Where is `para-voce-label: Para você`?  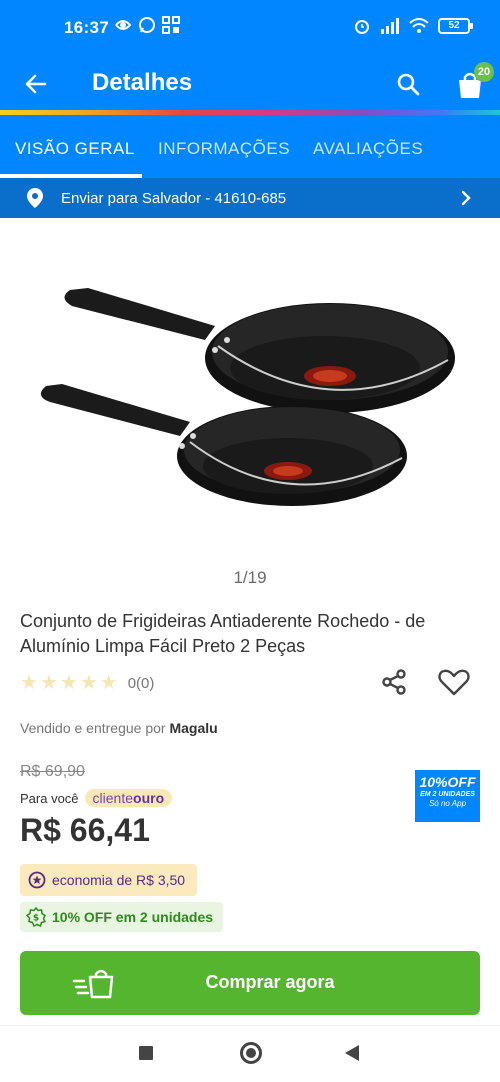 para-voce-label: Para você is located at coordinates (49, 798).